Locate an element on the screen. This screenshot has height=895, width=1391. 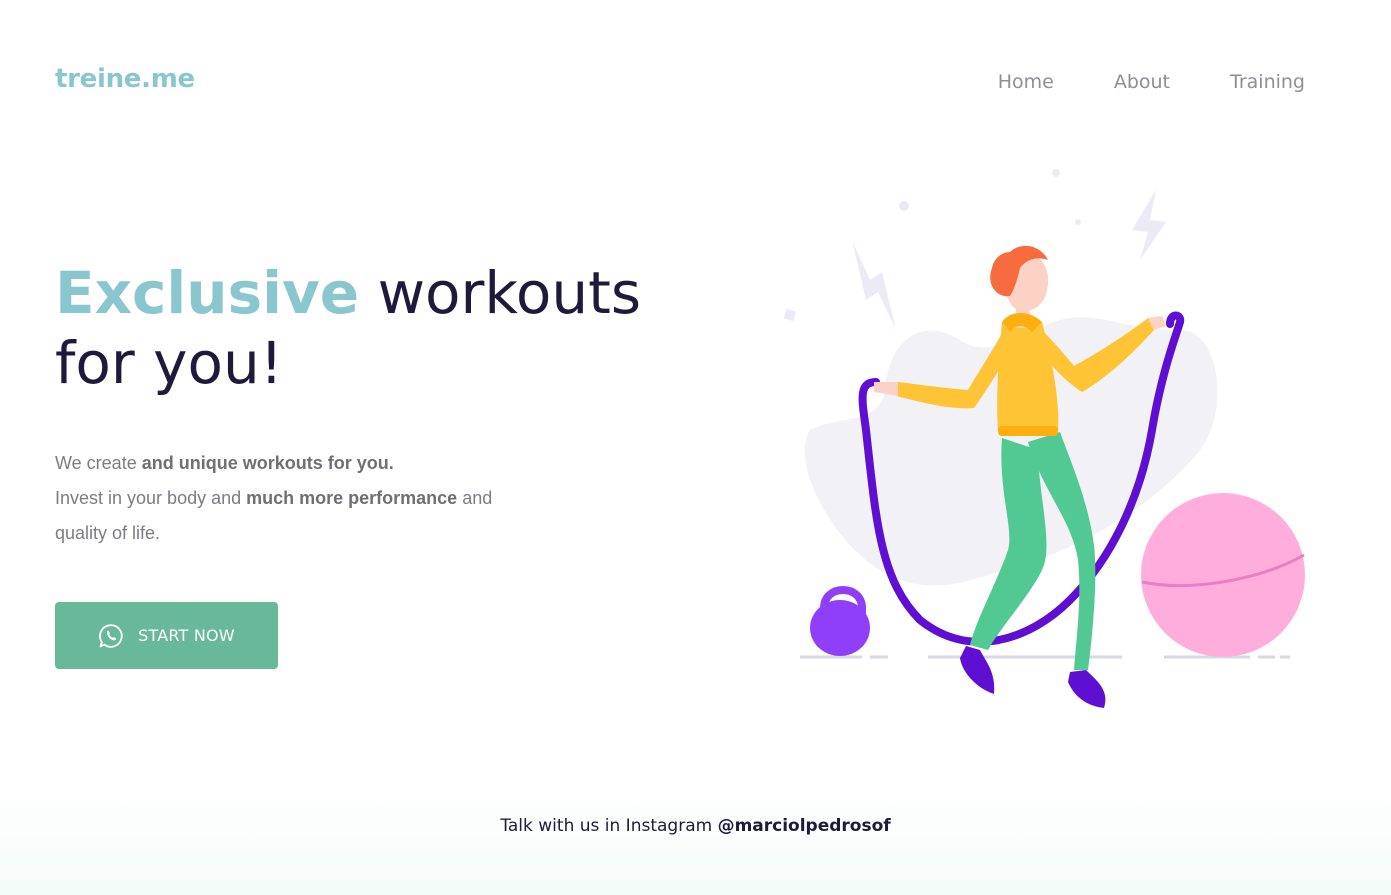
start-now-button: START NOW is located at coordinates (166, 635).